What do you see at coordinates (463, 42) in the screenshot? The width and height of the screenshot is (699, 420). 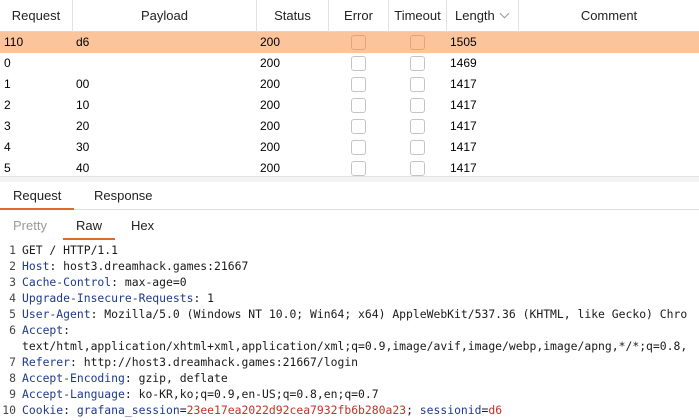 I see `cell-length: 1505` at bounding box center [463, 42].